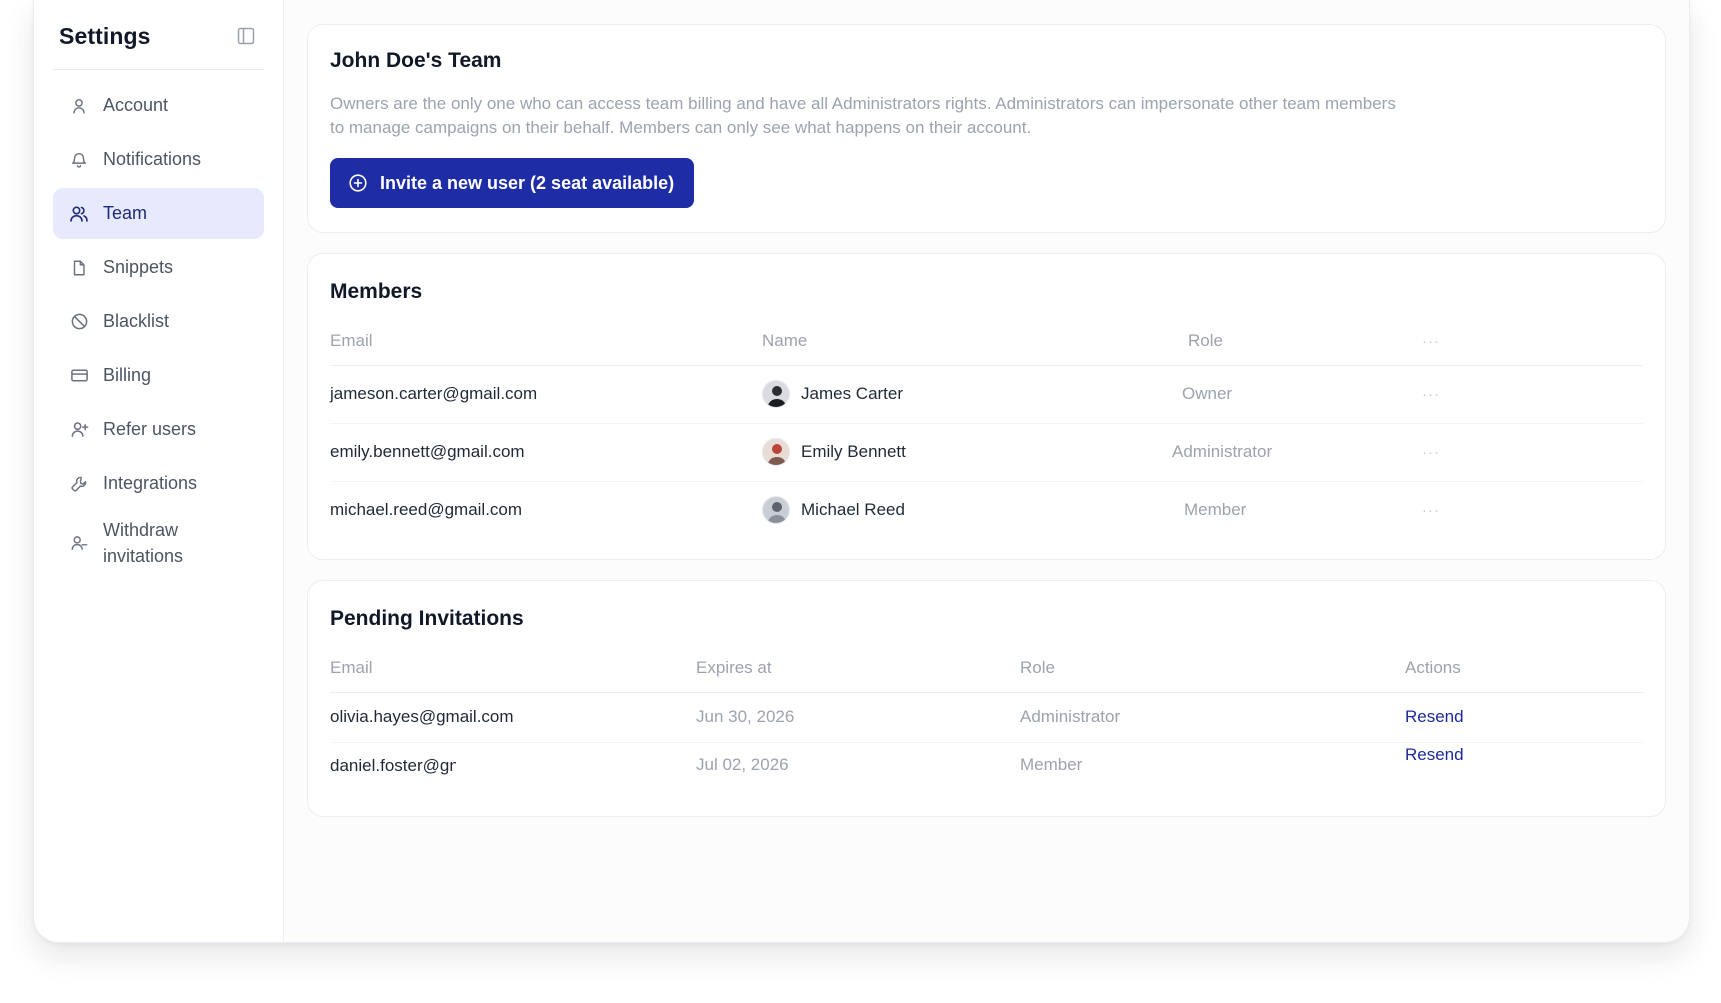 This screenshot has height=1003, width=1721. I want to click on member-name: James Carter, so click(852, 393).